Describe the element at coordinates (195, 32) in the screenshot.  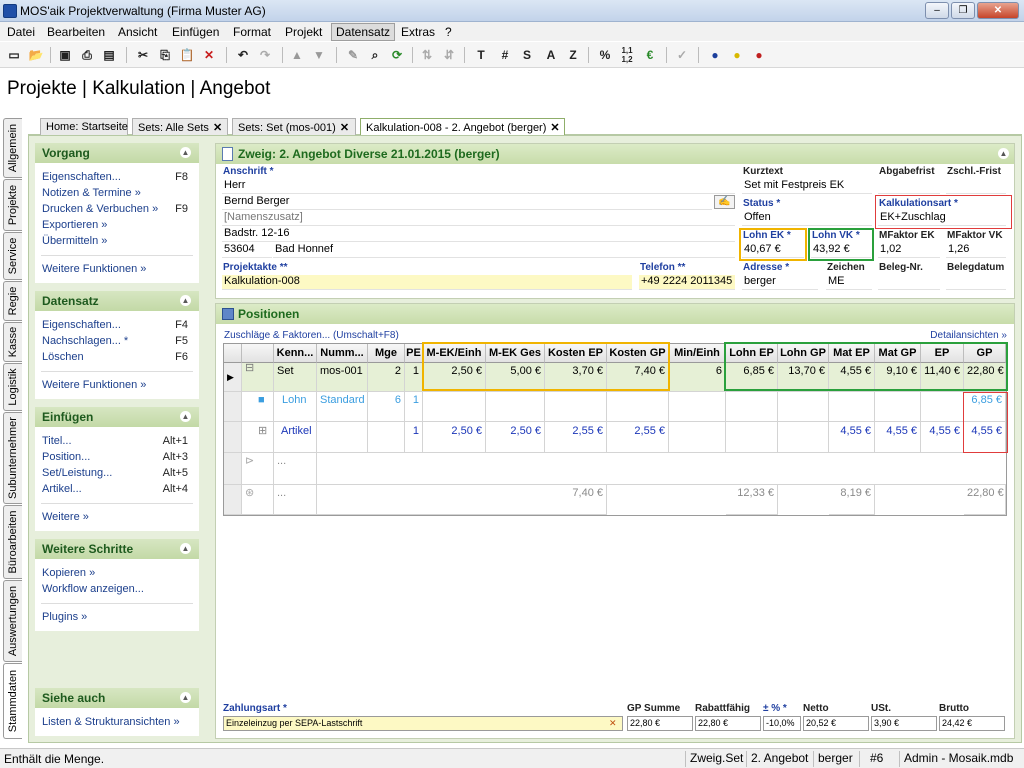
I see `menu-einfuegen: Einfügen` at that location.